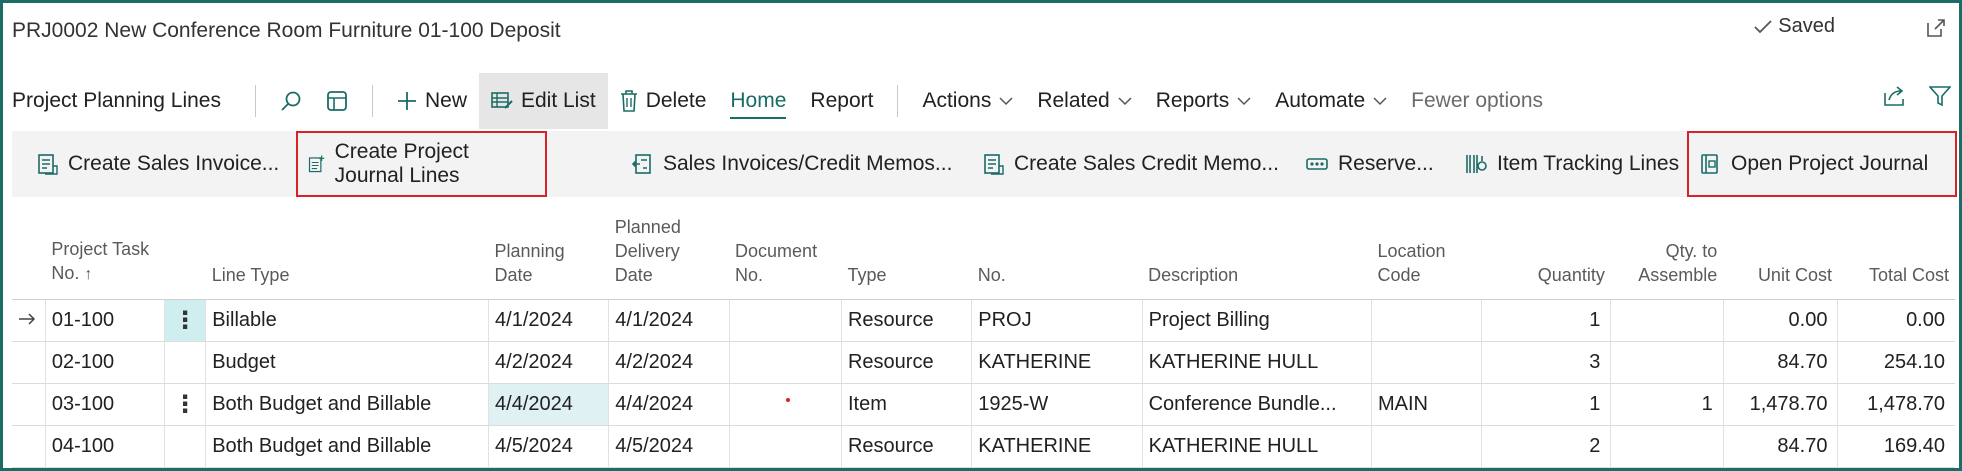 The image size is (1962, 471). What do you see at coordinates (1667, 404) in the screenshot?
I see `cell-qty-assemble: 1` at bounding box center [1667, 404].